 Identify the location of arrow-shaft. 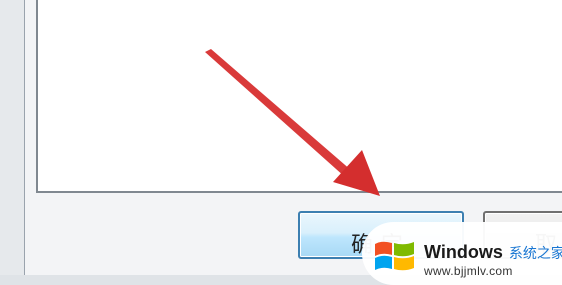
(278, 113).